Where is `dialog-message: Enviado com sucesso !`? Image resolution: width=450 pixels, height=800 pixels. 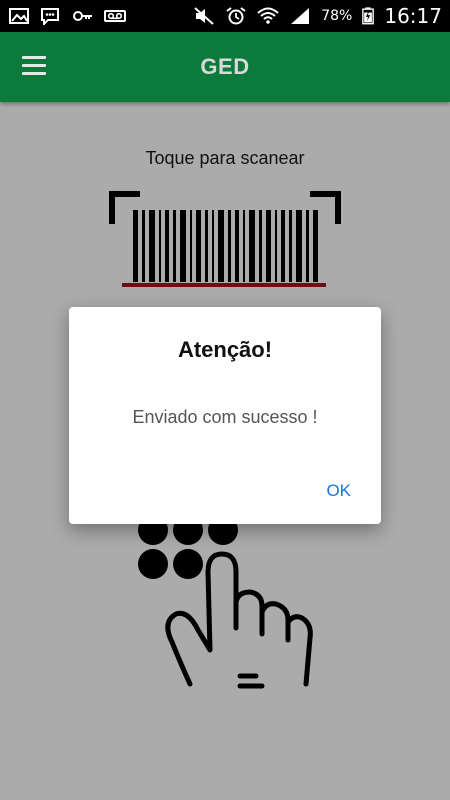
dialog-message: Enviado com sucesso ! is located at coordinates (225, 417).